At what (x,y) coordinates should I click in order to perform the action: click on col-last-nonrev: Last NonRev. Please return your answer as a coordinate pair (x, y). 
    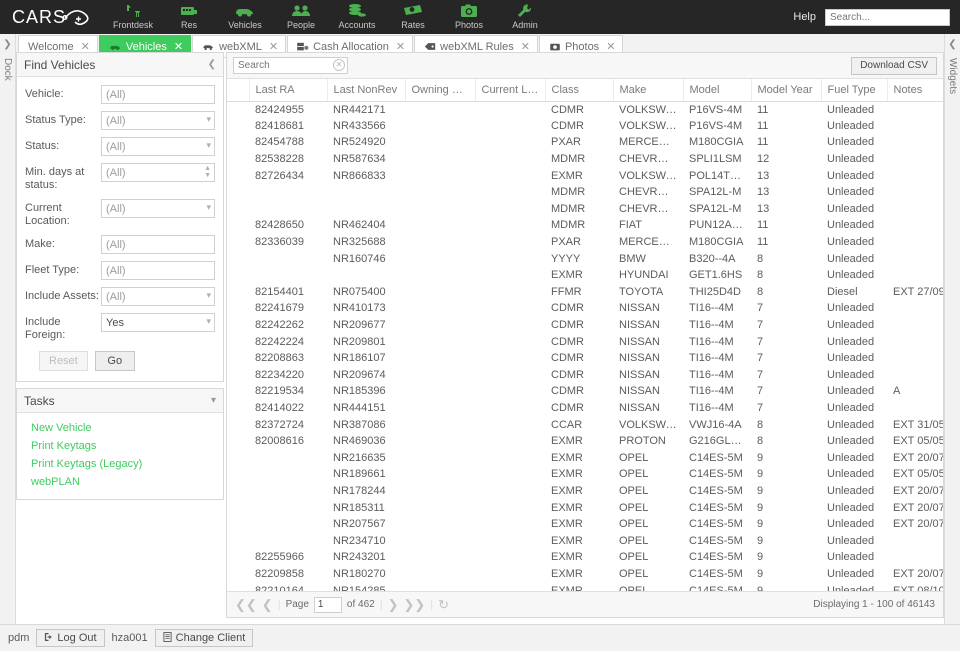
    Looking at the image, I should click on (366, 90).